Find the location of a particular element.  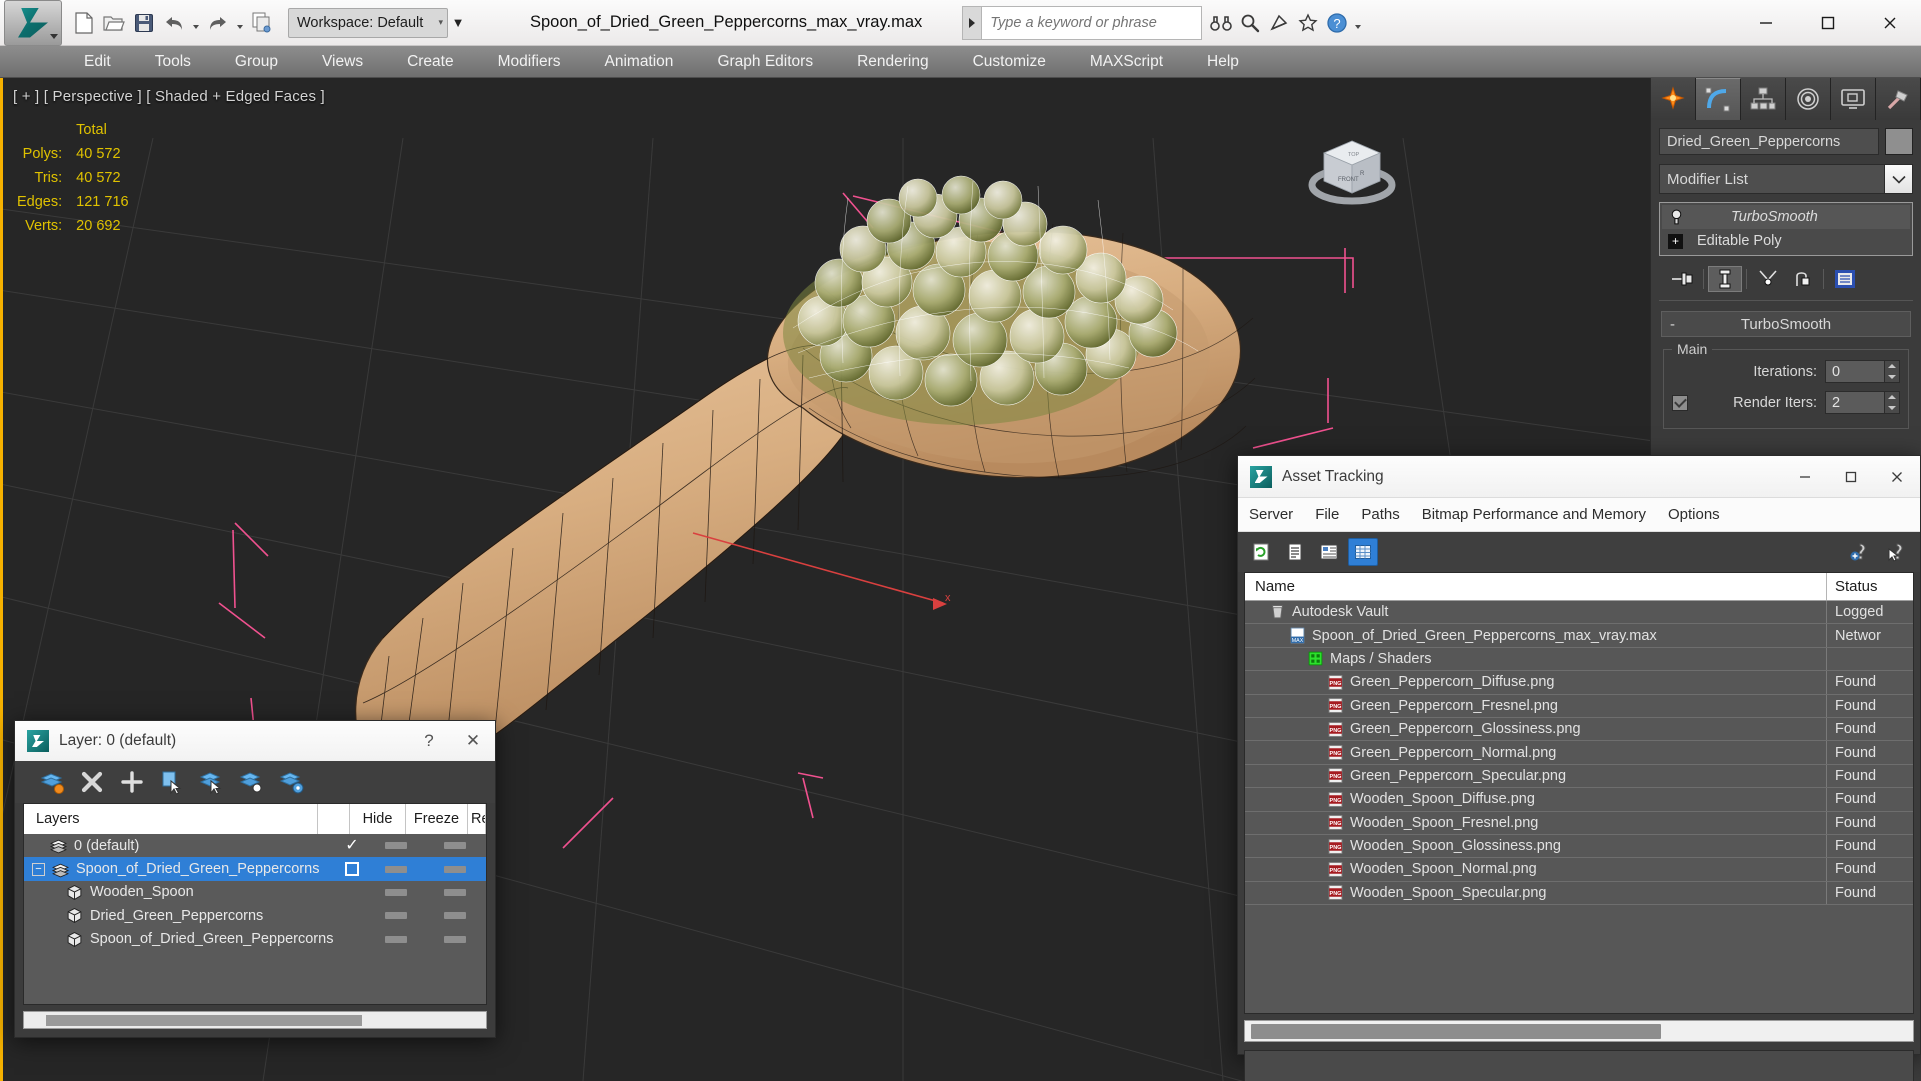

workspace-selector: Workspace: Default ▾ is located at coordinates (368, 22).